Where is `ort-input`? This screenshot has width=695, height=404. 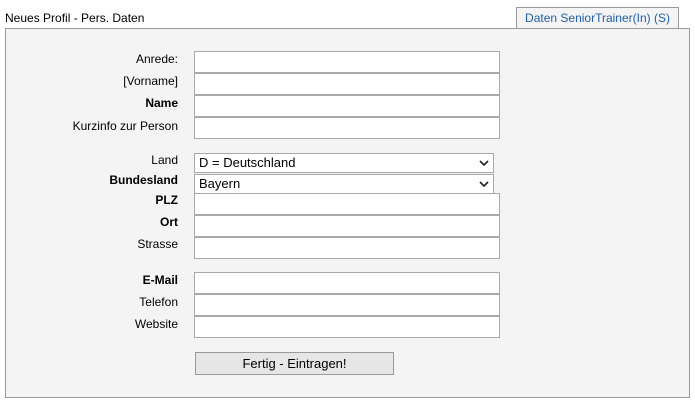 ort-input is located at coordinates (347, 226).